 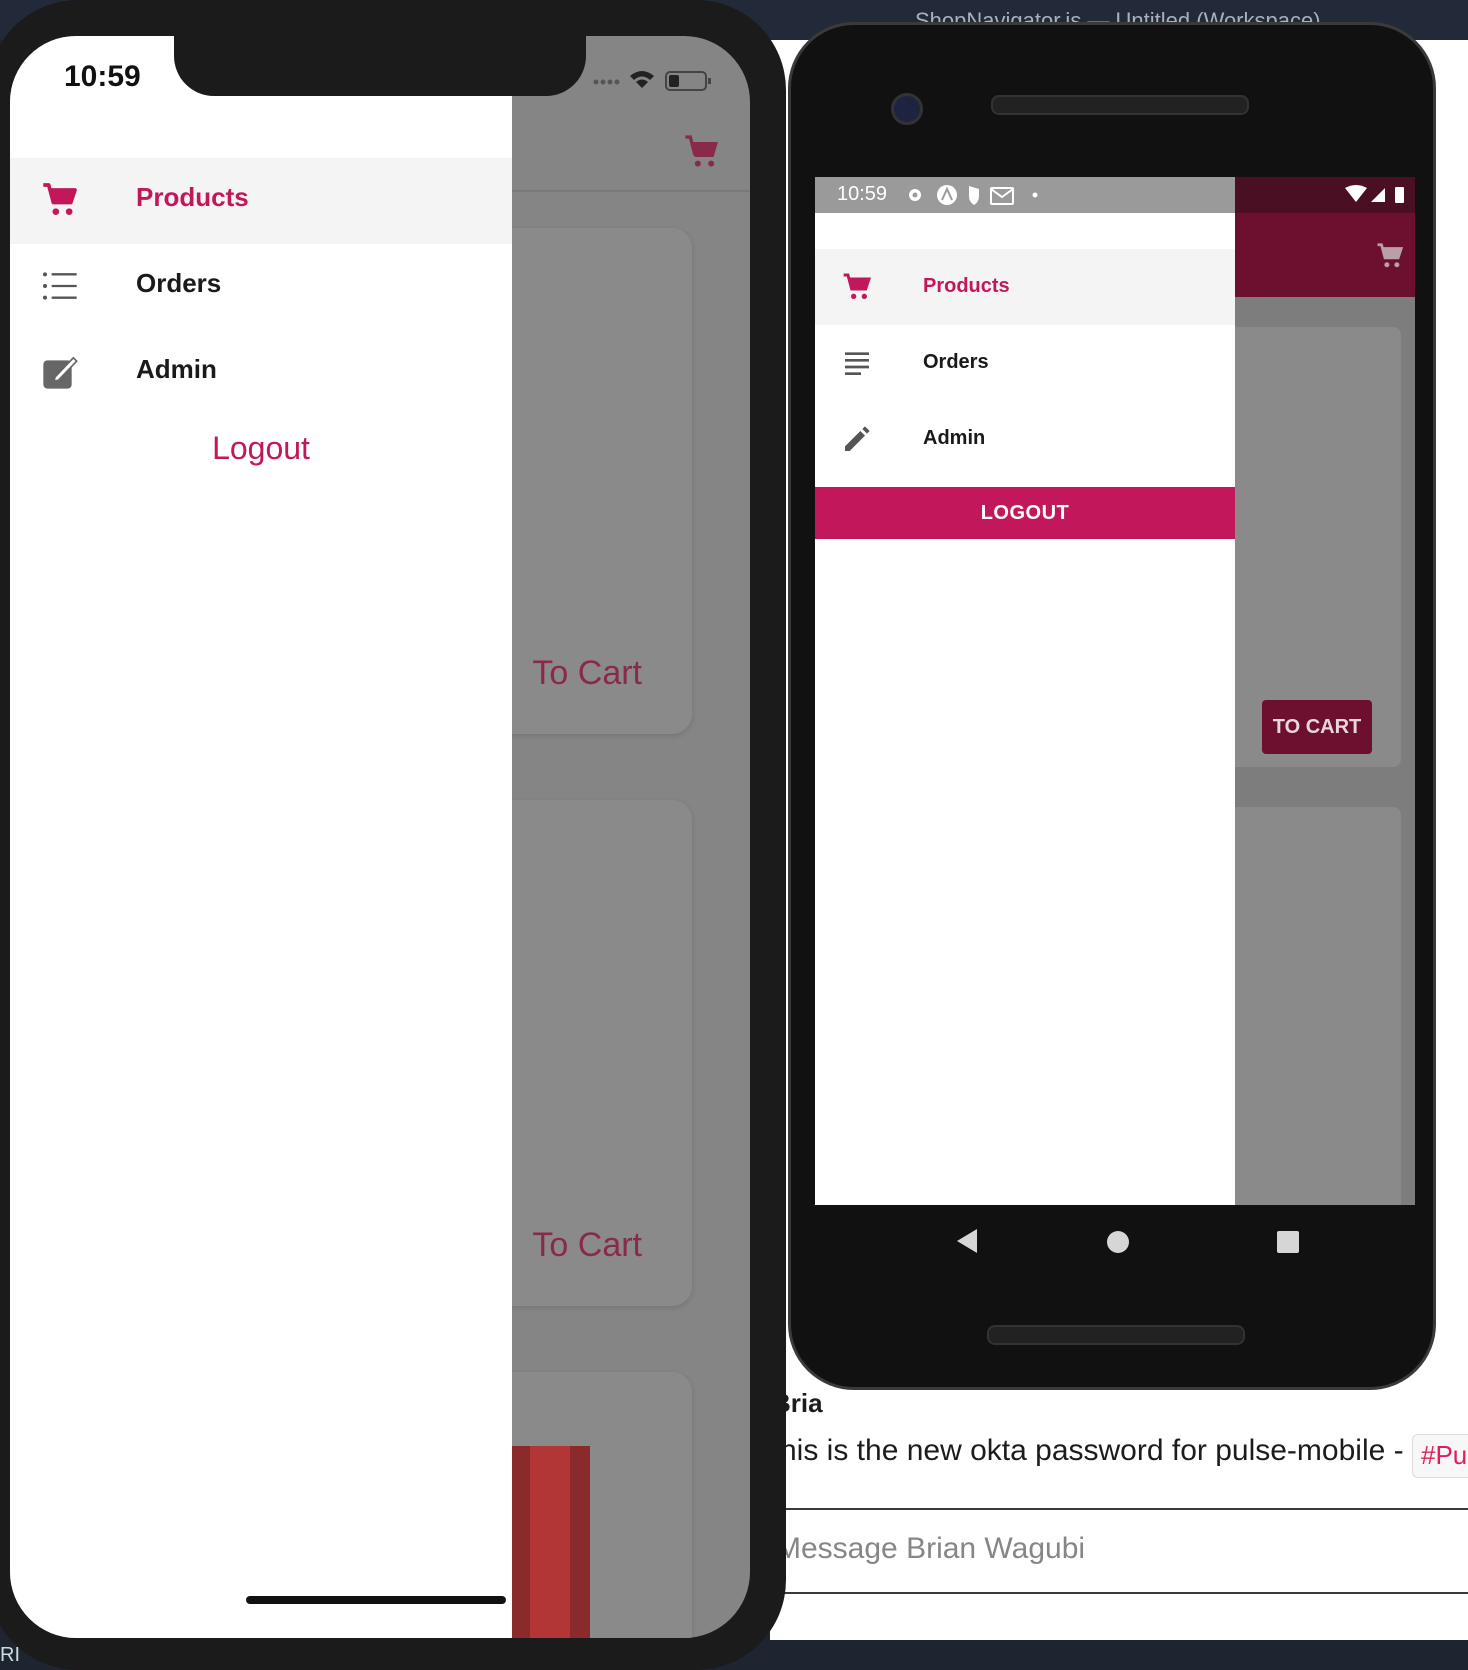 What do you see at coordinates (1313, 1006) in the screenshot?
I see `product-card` at bounding box center [1313, 1006].